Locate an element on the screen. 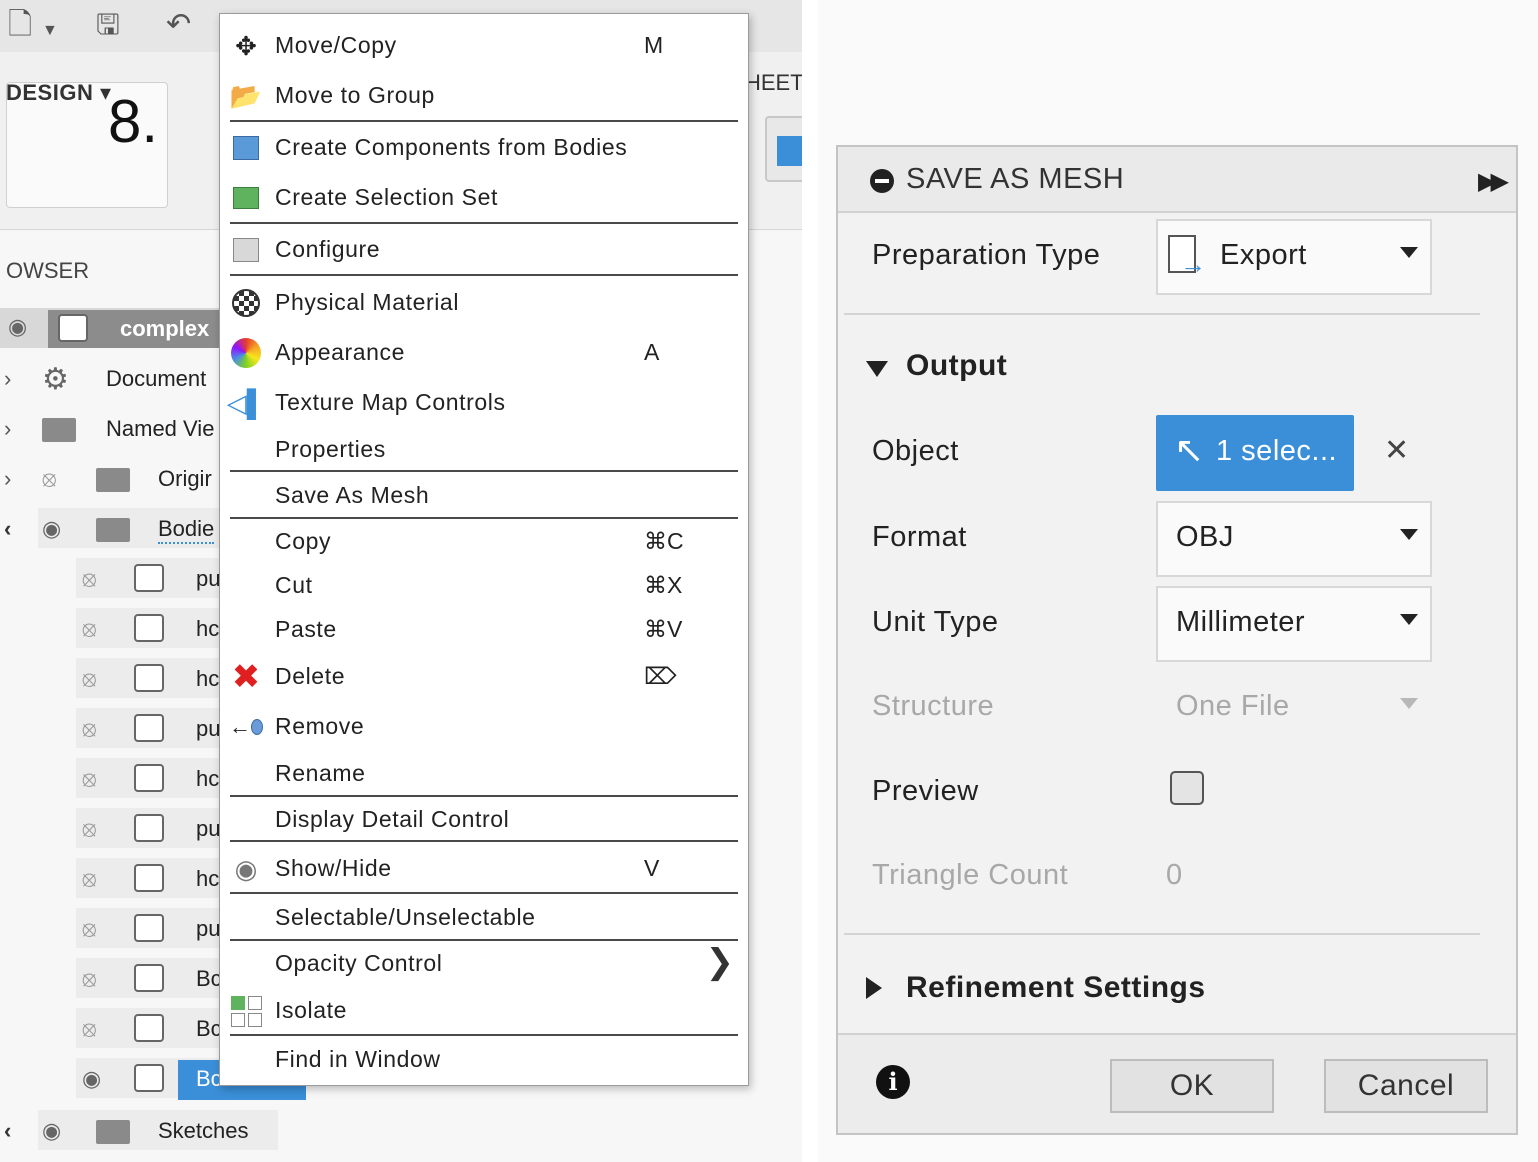 The image size is (1538, 1162). menu-item-configure: Configure is located at coordinates (484, 248).